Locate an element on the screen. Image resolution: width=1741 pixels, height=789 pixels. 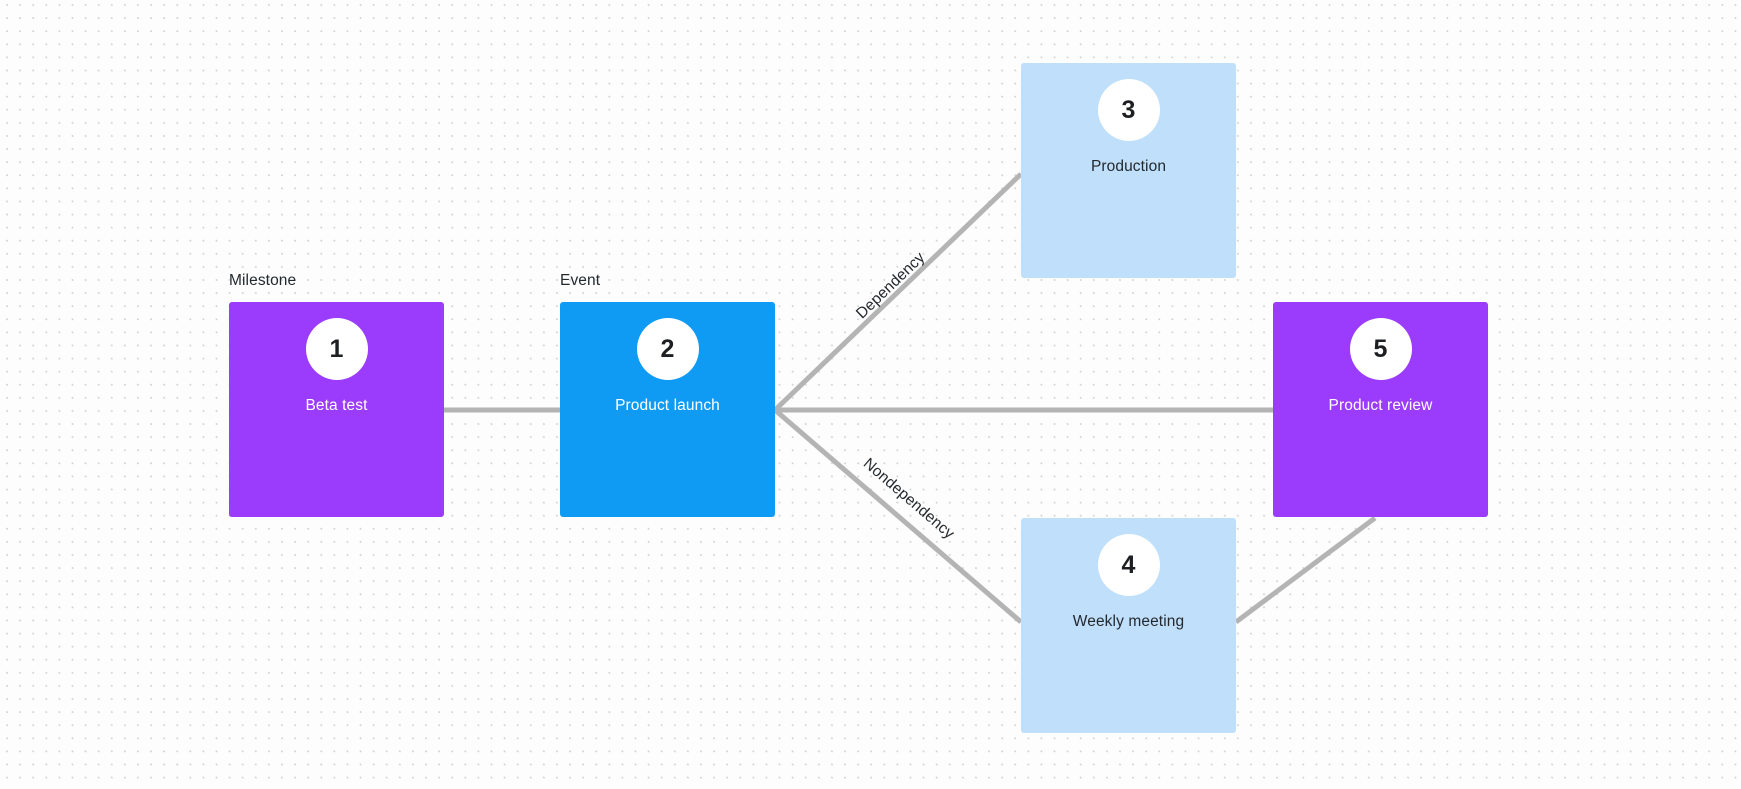
node-title: Product launch is located at coordinates (667, 405).